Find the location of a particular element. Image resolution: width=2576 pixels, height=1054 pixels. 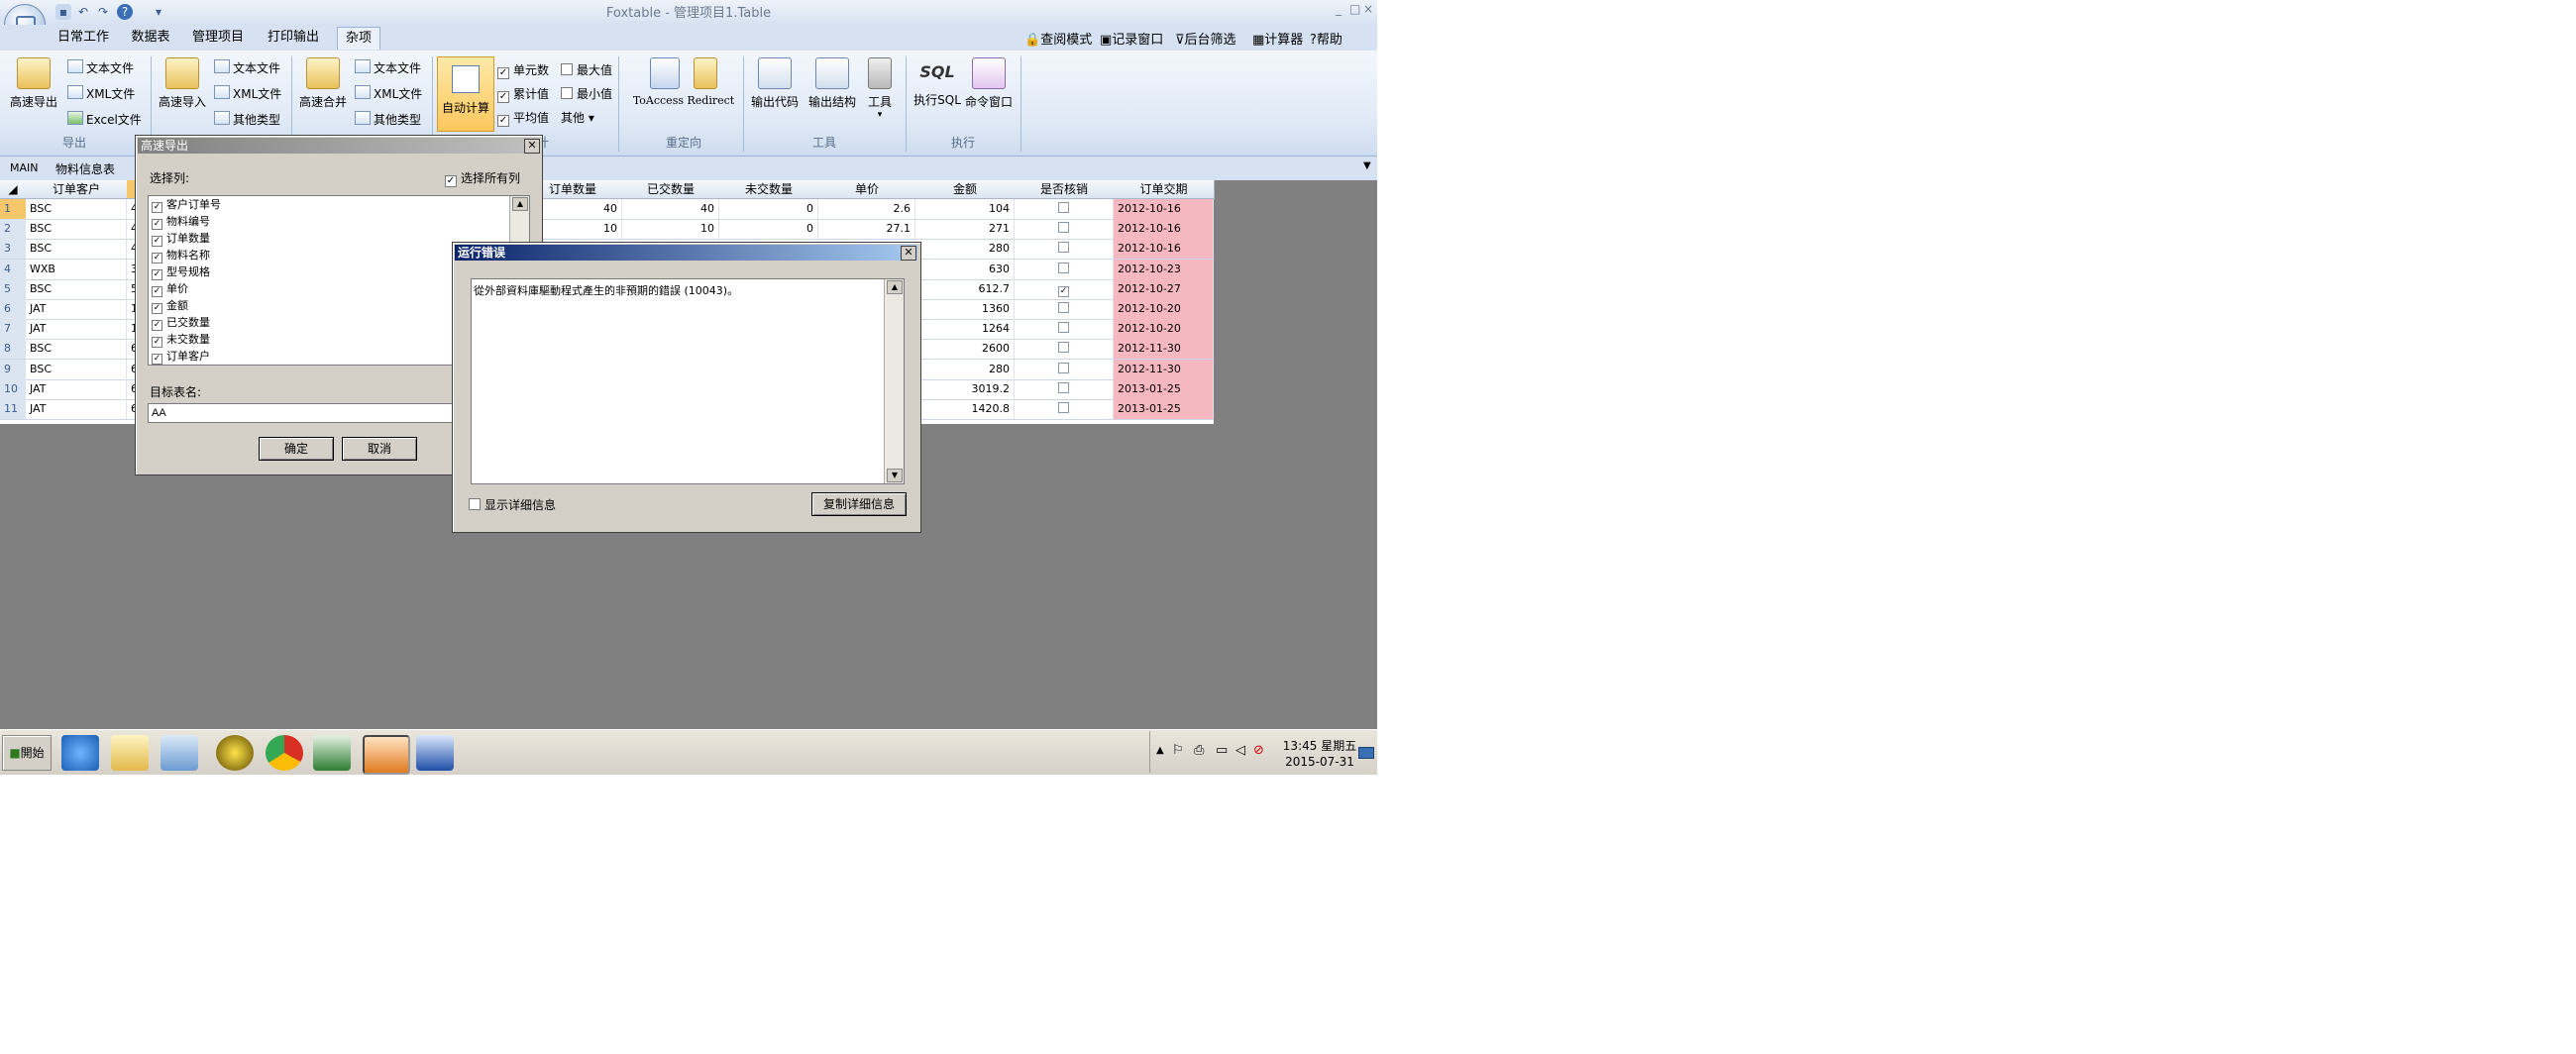

column-list-item: ✓ 物料编号 is located at coordinates (339, 221).